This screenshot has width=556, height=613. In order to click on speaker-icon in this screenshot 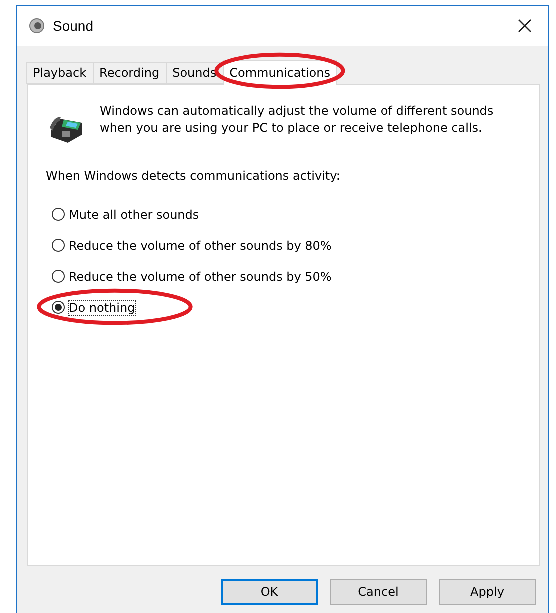, I will do `click(37, 26)`.